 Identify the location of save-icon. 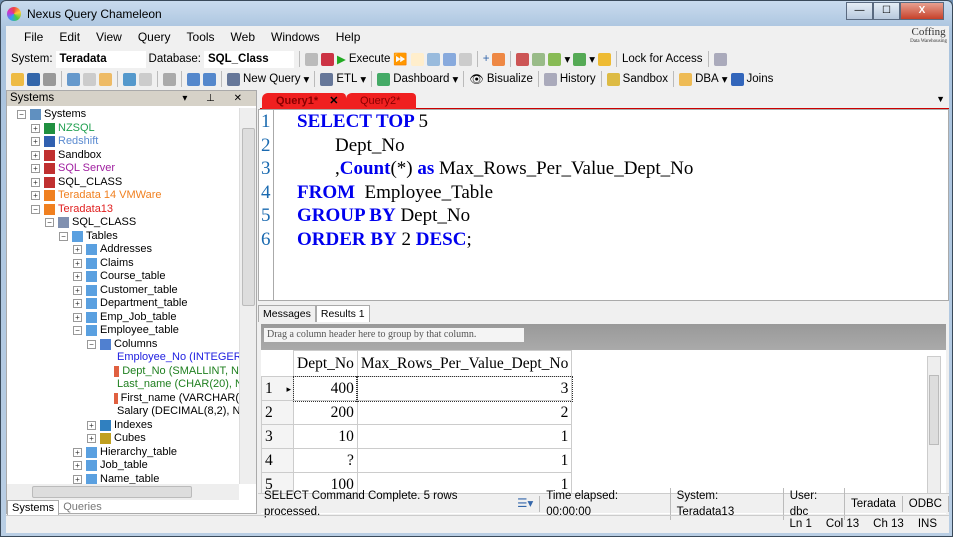
(33, 79).